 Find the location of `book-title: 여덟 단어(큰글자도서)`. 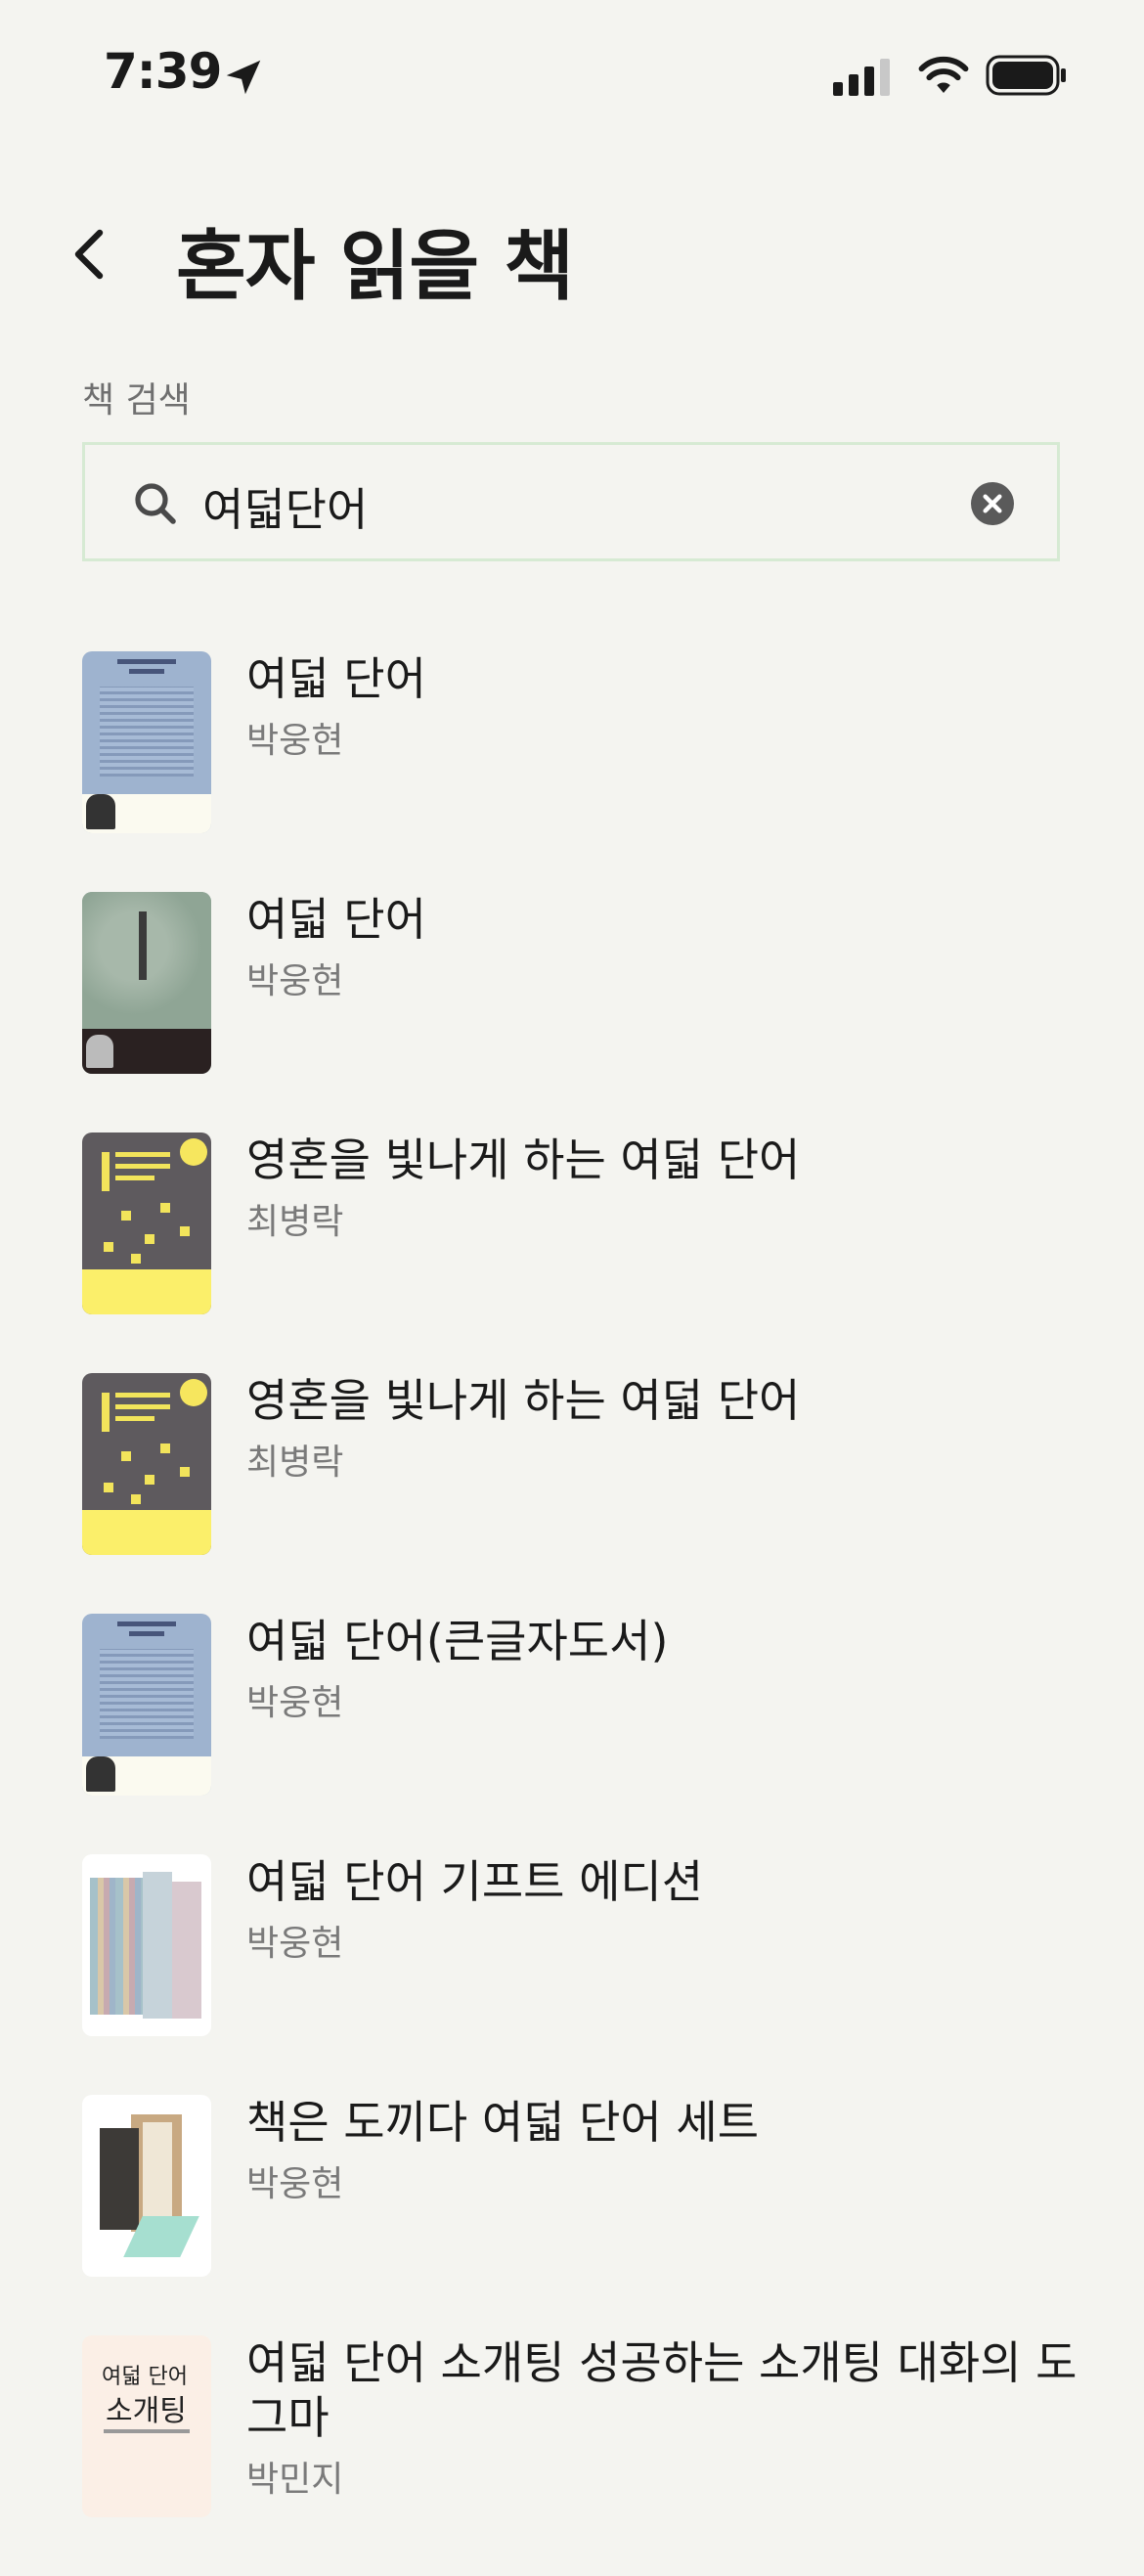

book-title: 여덟 단어(큰글자도서) is located at coordinates (457, 1641).